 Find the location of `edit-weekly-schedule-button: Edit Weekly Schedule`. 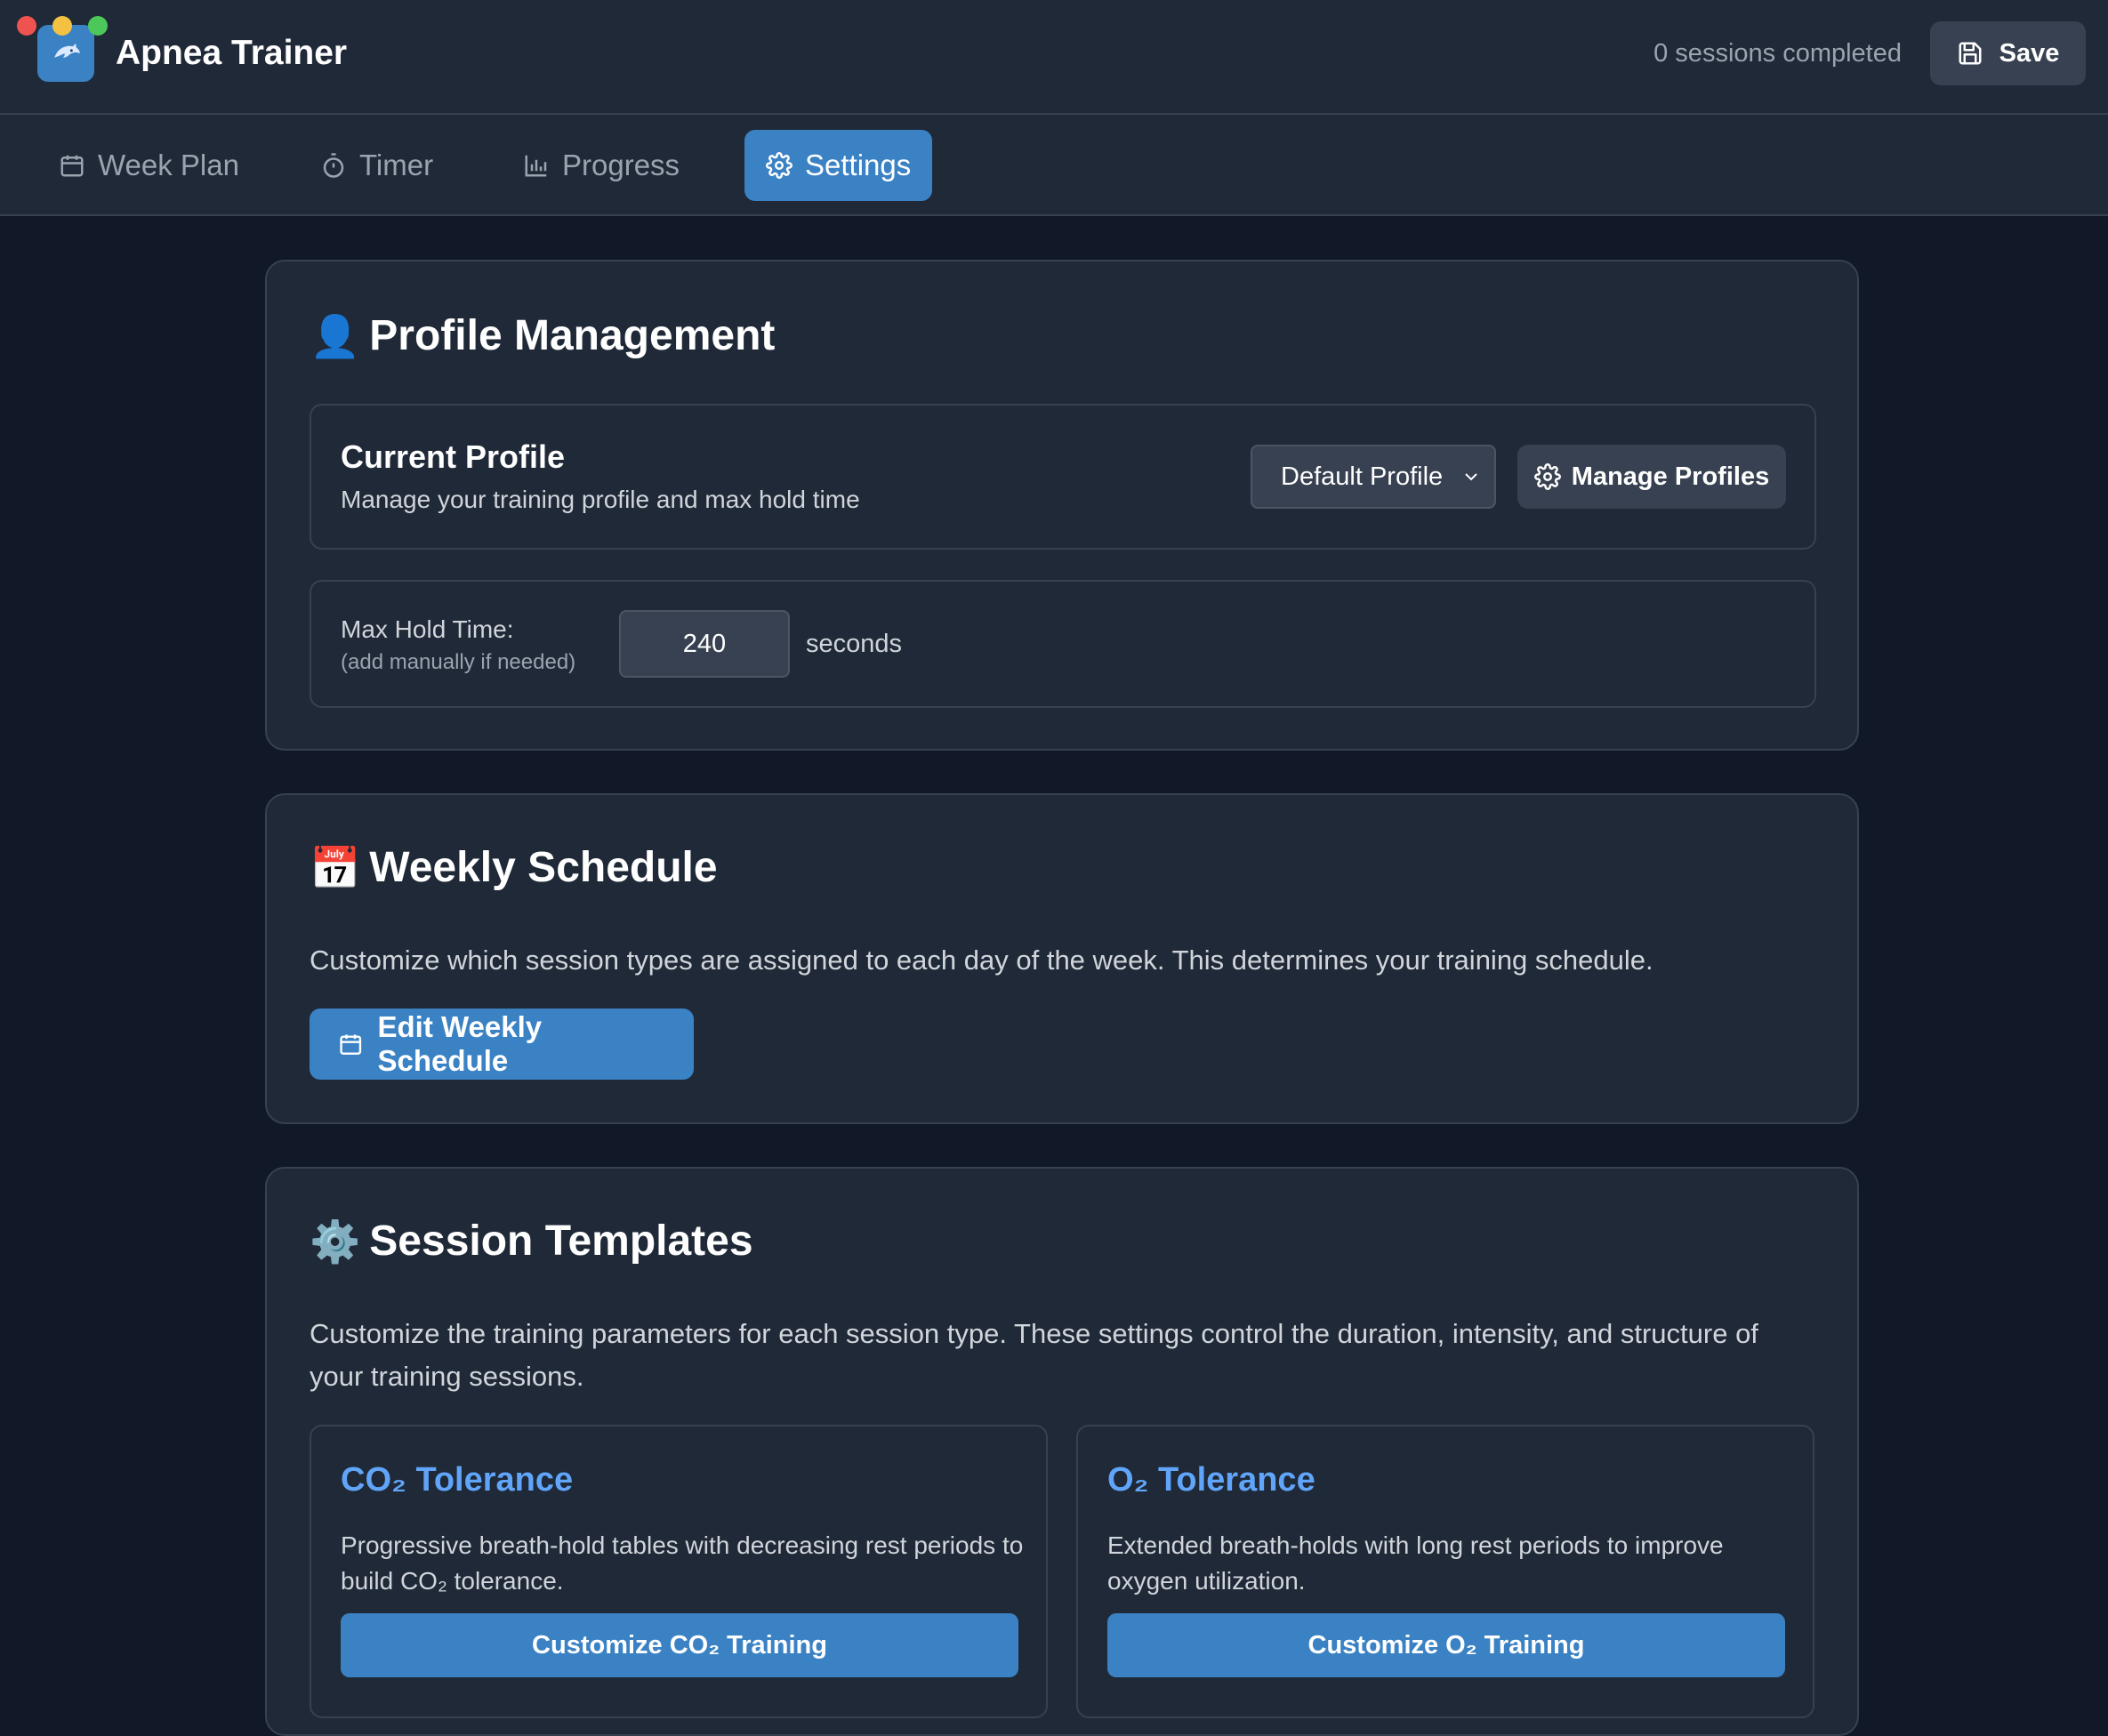

edit-weekly-schedule-button: Edit Weekly Schedule is located at coordinates (502, 1045).